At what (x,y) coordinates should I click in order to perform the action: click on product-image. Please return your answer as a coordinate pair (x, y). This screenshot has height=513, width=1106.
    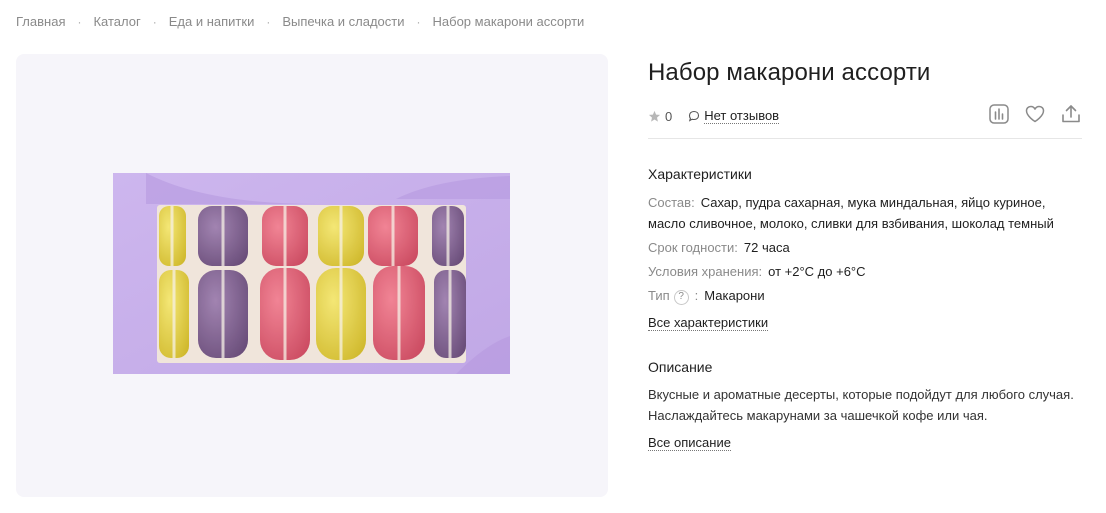
    Looking at the image, I should click on (311, 273).